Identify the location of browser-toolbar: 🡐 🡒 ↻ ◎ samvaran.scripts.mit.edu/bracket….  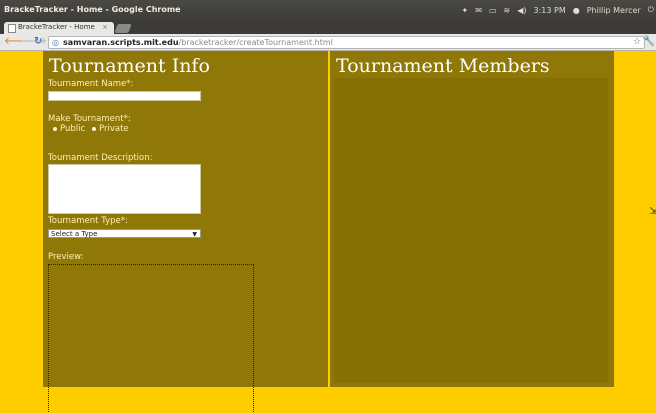
(328, 42).